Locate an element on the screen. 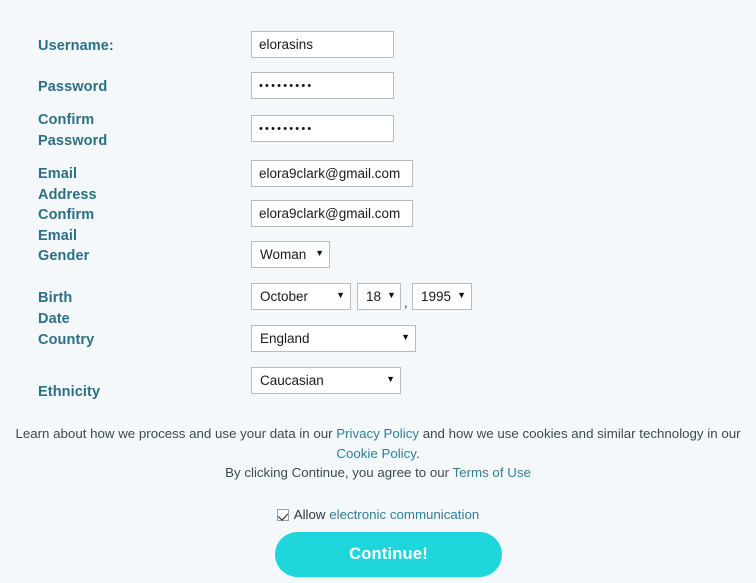 Image resolution: width=756 pixels, height=583 pixels. password-masked-value: ••••••••• is located at coordinates (286, 86).